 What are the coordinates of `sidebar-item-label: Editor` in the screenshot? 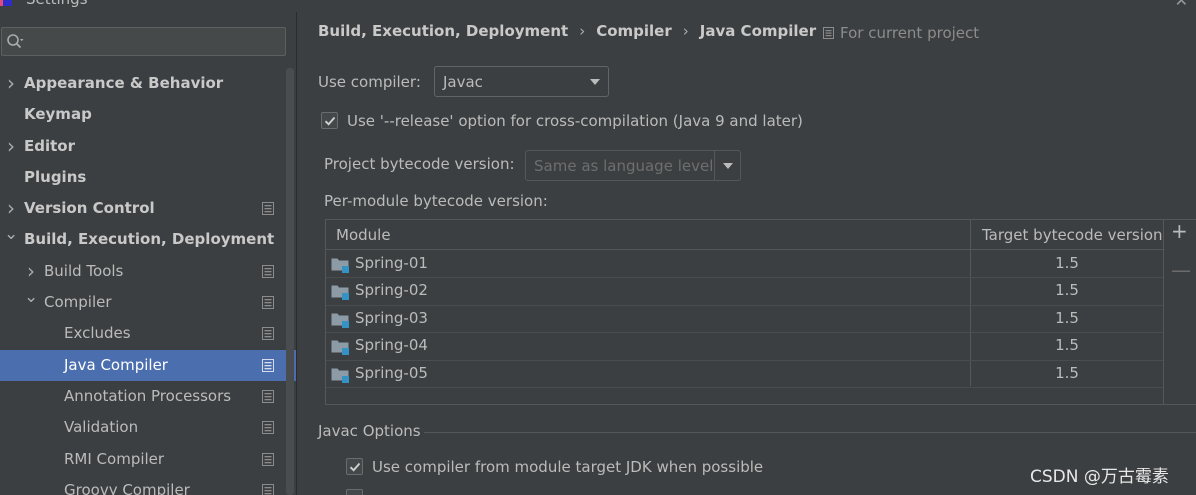 It's located at (49, 145).